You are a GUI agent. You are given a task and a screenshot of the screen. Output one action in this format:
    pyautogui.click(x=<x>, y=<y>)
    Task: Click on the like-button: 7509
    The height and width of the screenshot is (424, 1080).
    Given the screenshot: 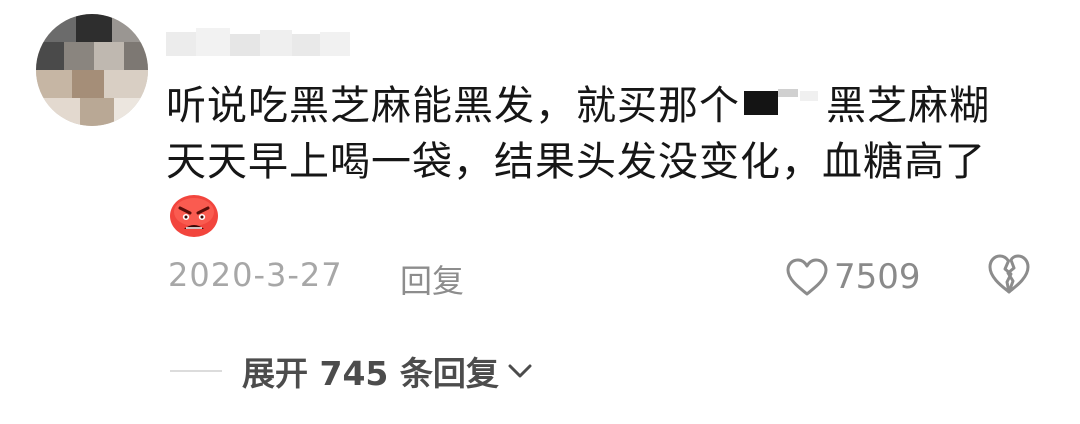 What is the action you would take?
    pyautogui.click(x=852, y=277)
    